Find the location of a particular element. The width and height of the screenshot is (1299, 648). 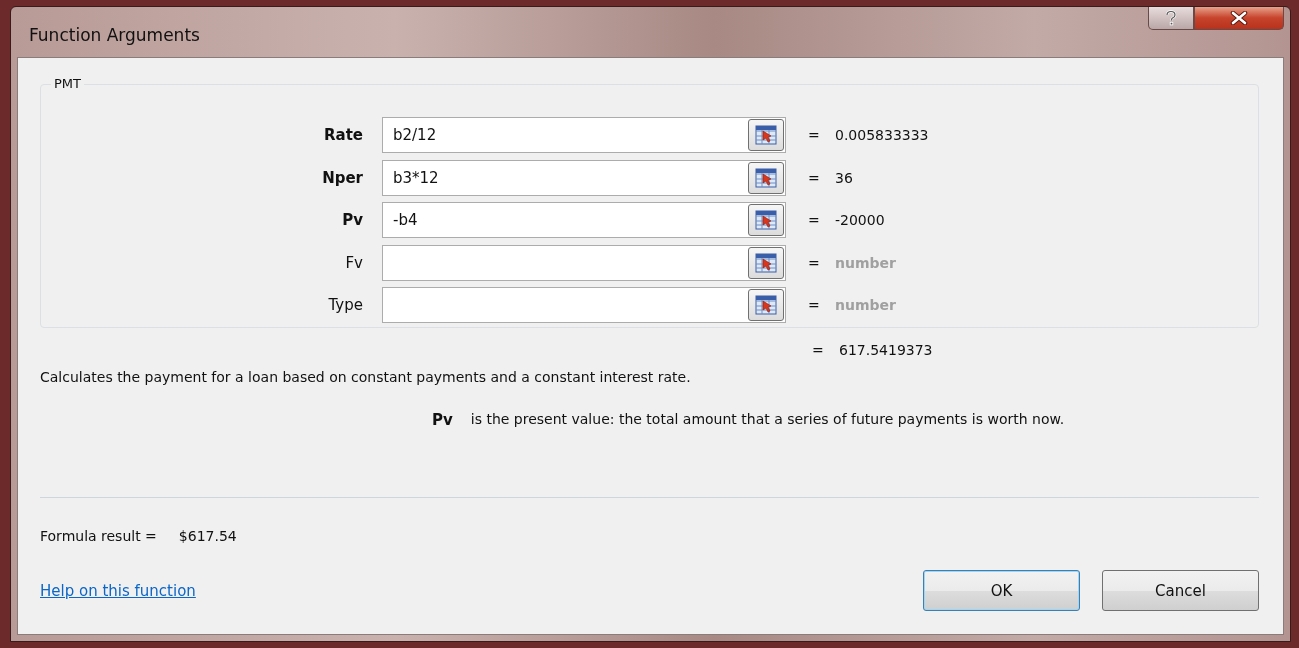

result-value: 617.5419373 is located at coordinates (886, 351).